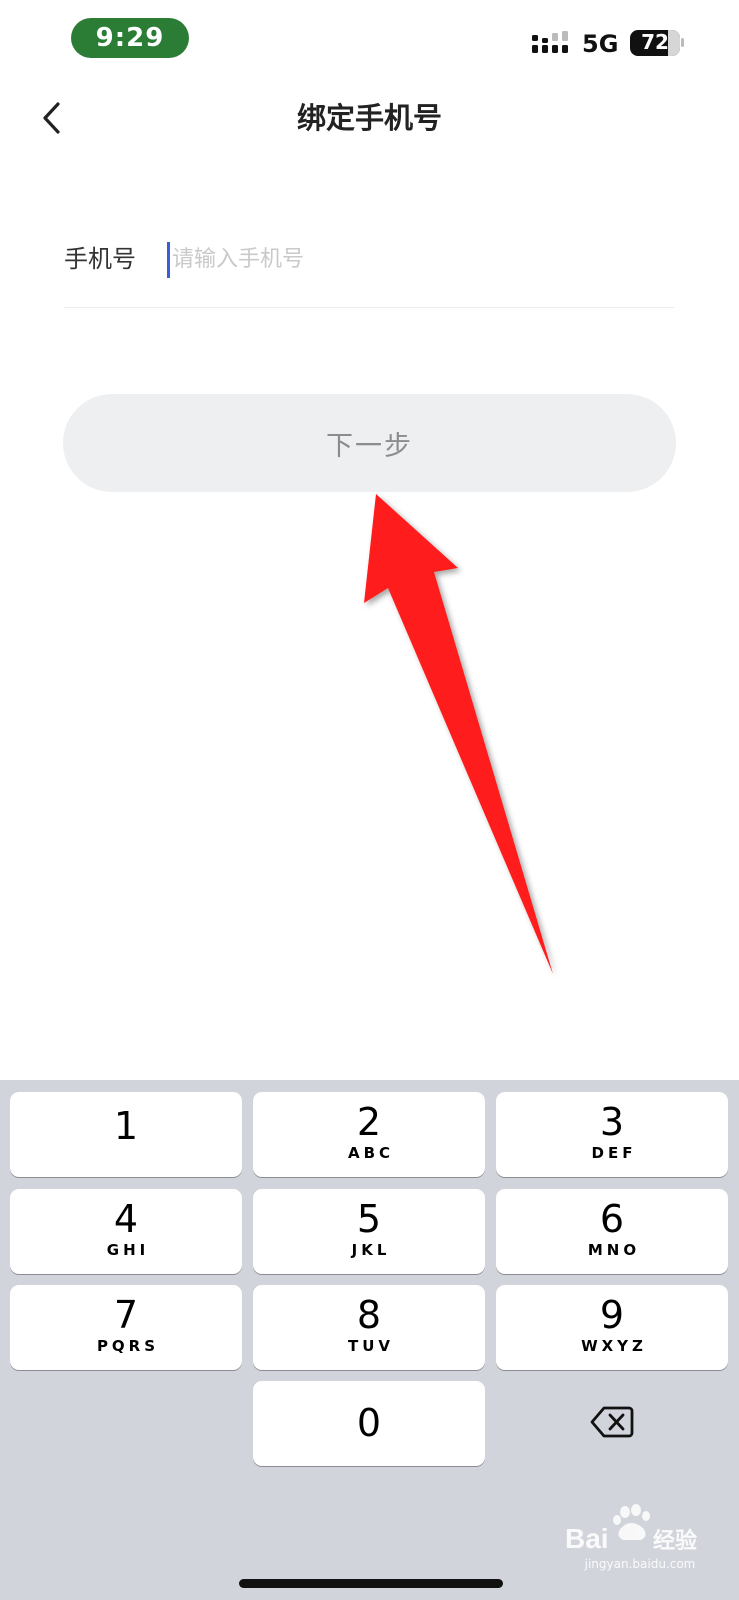 This screenshot has height=1600, width=739. What do you see at coordinates (369, 40) in the screenshot?
I see `status-bar: 9:29 5G 72` at bounding box center [369, 40].